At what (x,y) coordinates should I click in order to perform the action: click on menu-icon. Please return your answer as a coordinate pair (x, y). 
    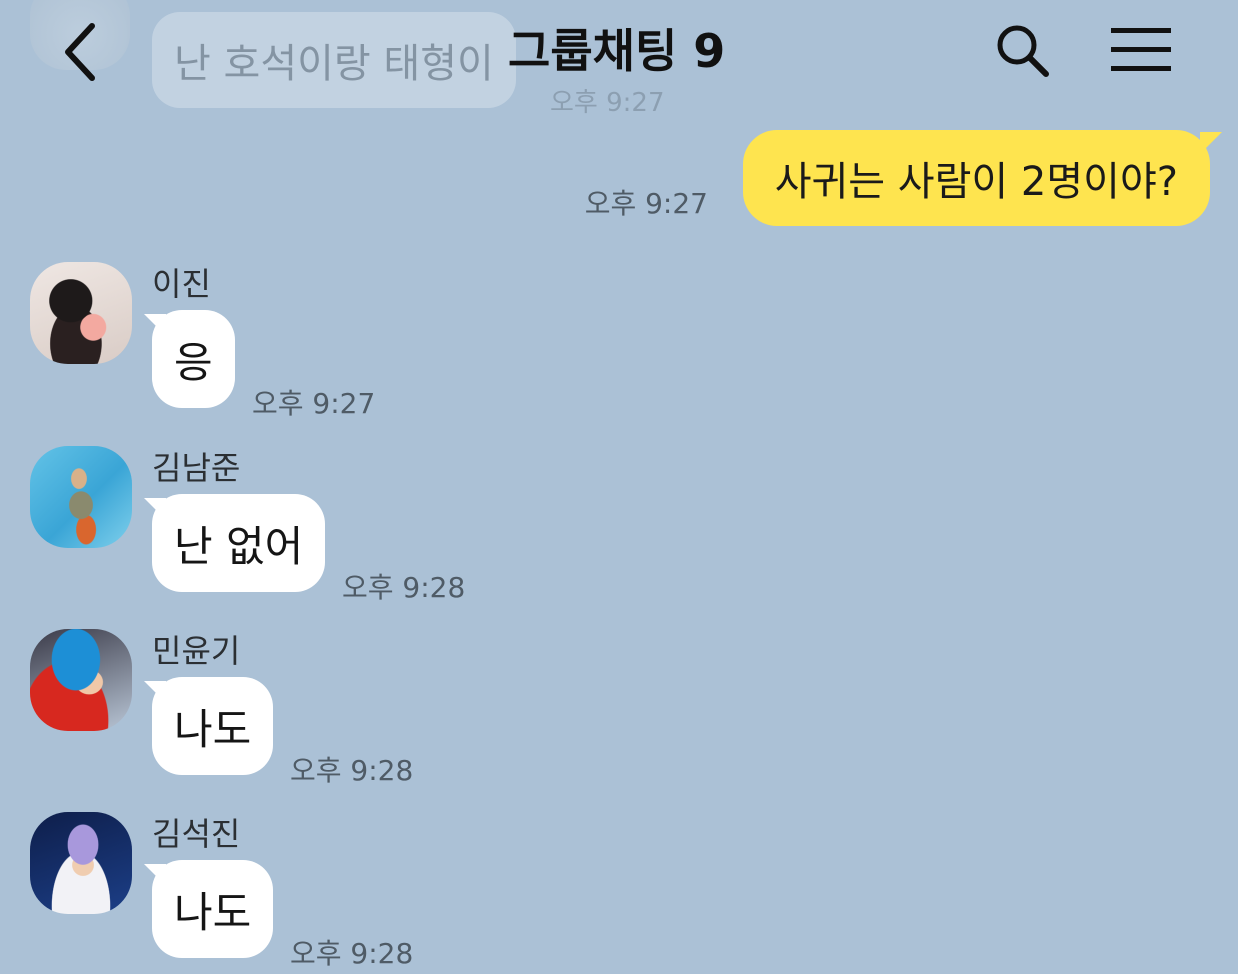
    Looking at the image, I should click on (1141, 49).